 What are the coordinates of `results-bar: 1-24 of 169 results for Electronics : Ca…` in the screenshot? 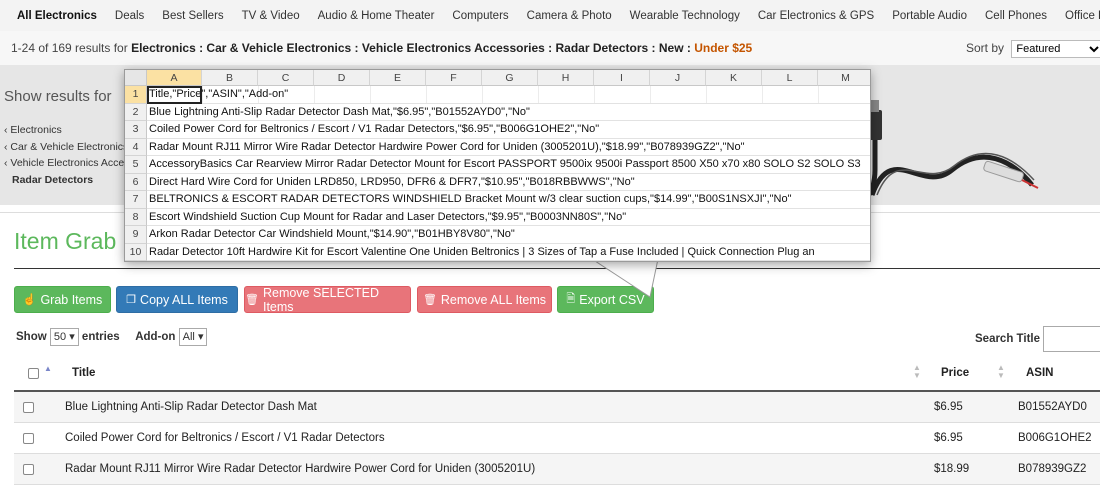 It's located at (550, 48).